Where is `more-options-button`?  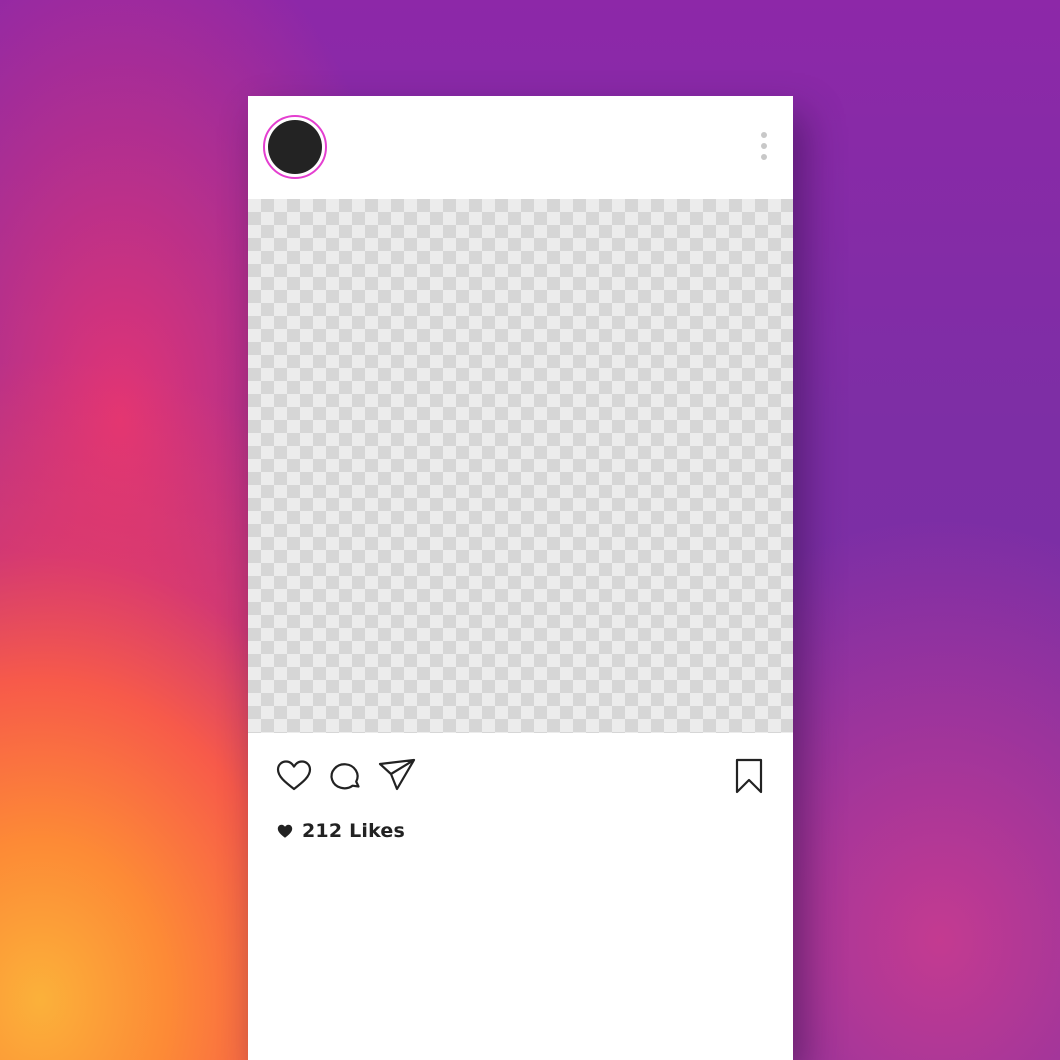 more-options-button is located at coordinates (764, 148).